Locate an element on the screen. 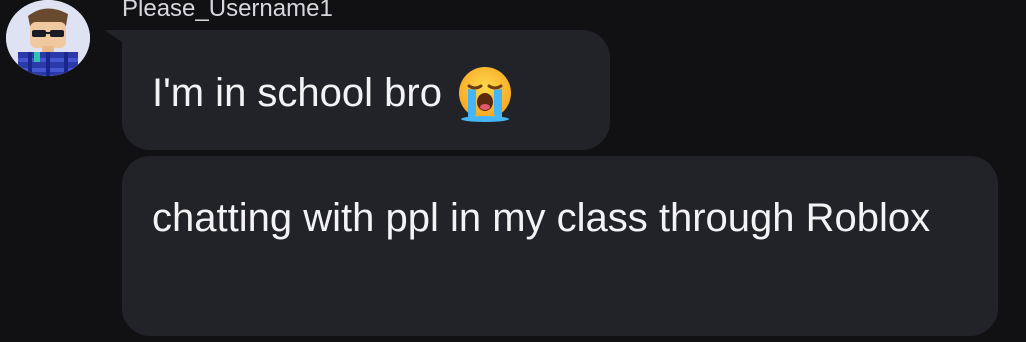  avatar is located at coordinates (48, 38).